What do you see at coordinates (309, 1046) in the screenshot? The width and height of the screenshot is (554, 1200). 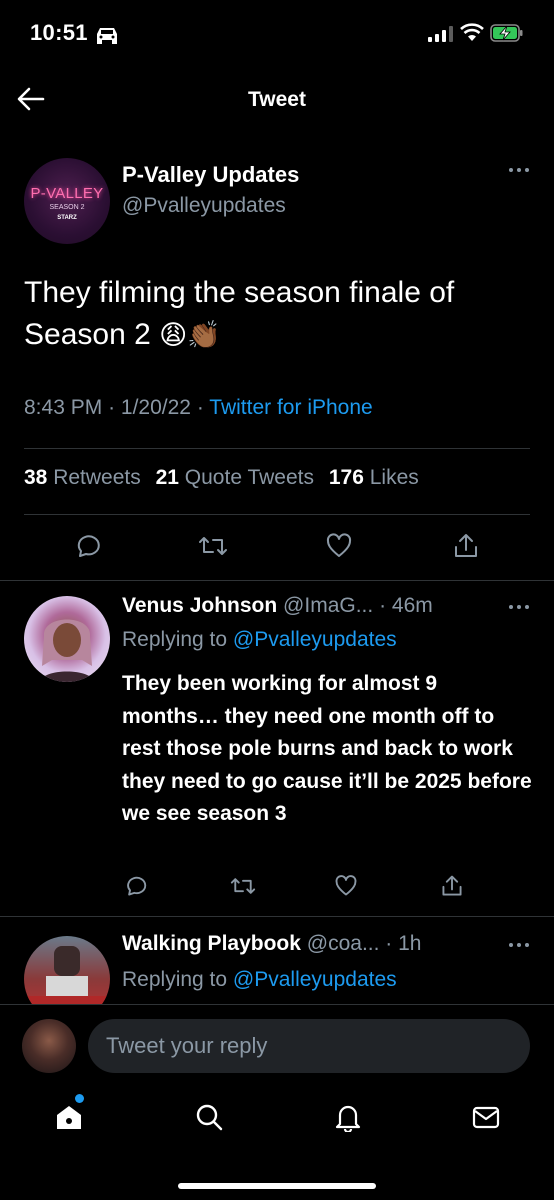 I see `reply-input` at bounding box center [309, 1046].